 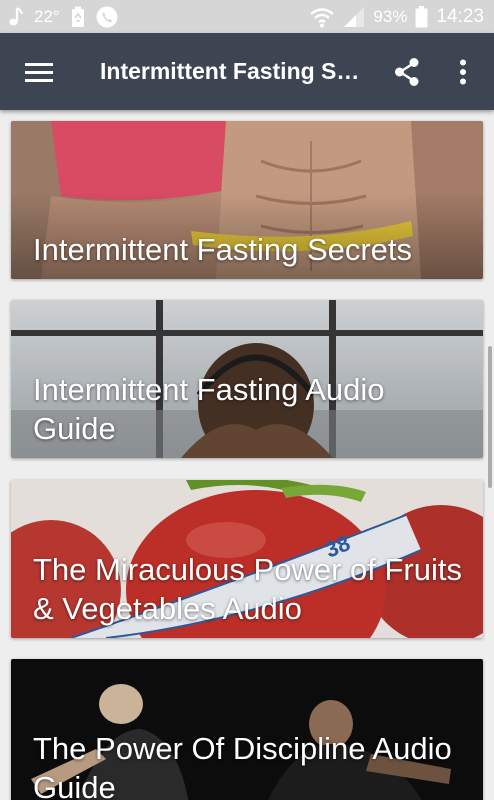 I want to click on more-vert-icon, so click(x=463, y=72).